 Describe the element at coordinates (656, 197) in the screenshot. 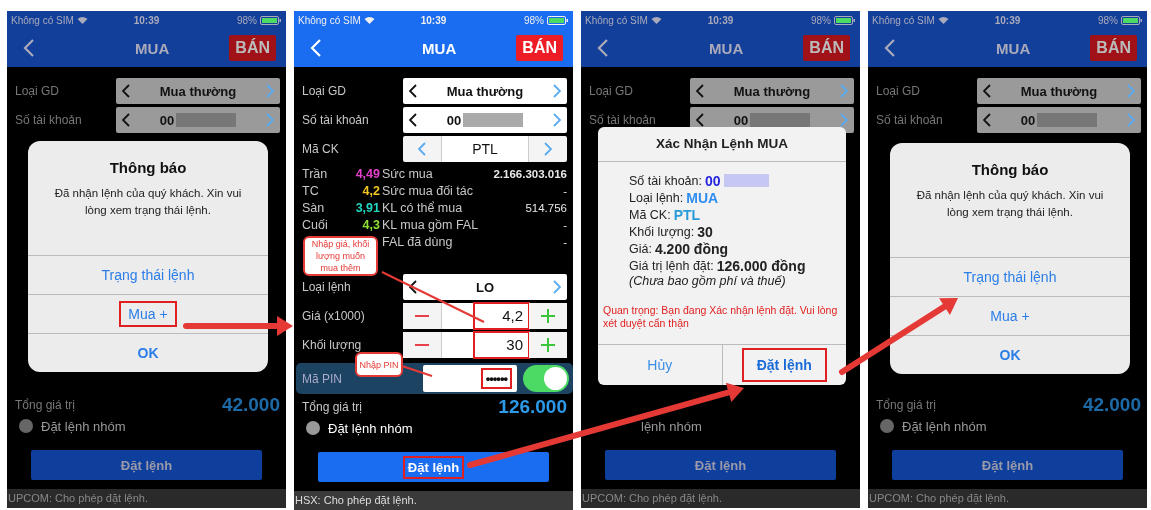

I see `detail-label: Loại lệnh:` at that location.